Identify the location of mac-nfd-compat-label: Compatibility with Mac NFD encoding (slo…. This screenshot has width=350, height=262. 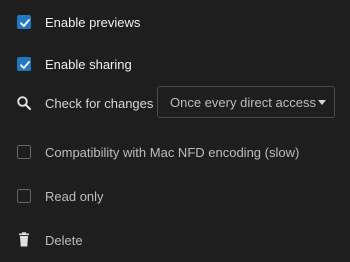
(172, 152).